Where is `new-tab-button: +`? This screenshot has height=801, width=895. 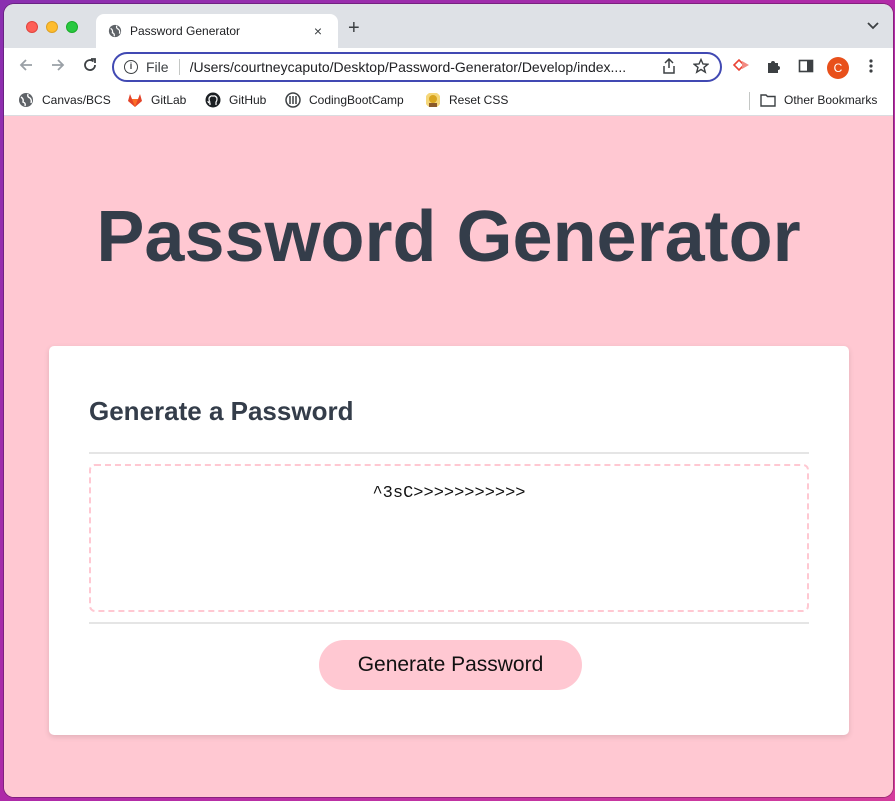
new-tab-button: + is located at coordinates (354, 28).